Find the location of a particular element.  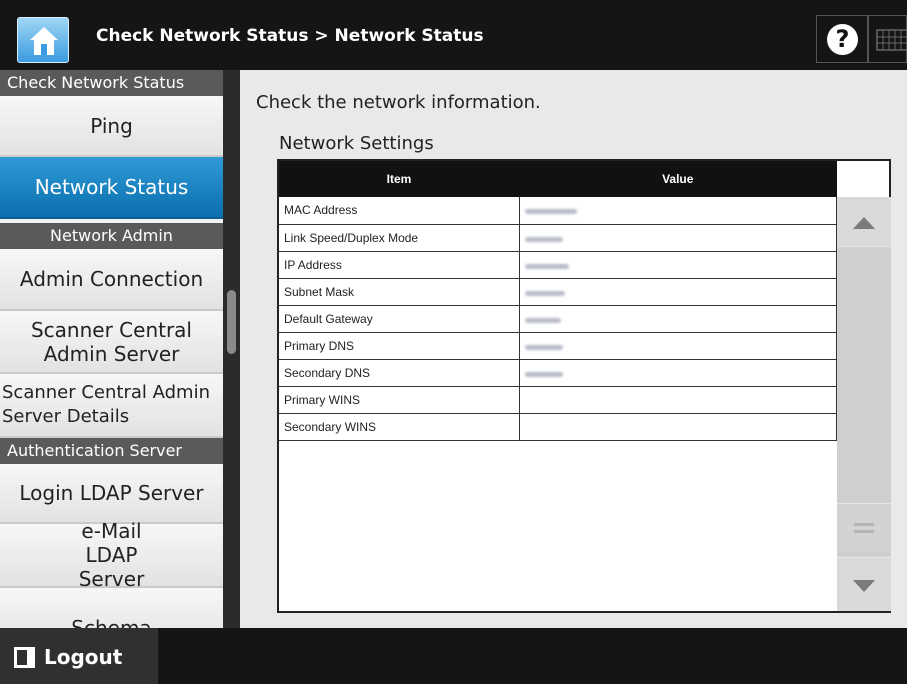

table-row: Default Gateway is located at coordinates (558, 319).